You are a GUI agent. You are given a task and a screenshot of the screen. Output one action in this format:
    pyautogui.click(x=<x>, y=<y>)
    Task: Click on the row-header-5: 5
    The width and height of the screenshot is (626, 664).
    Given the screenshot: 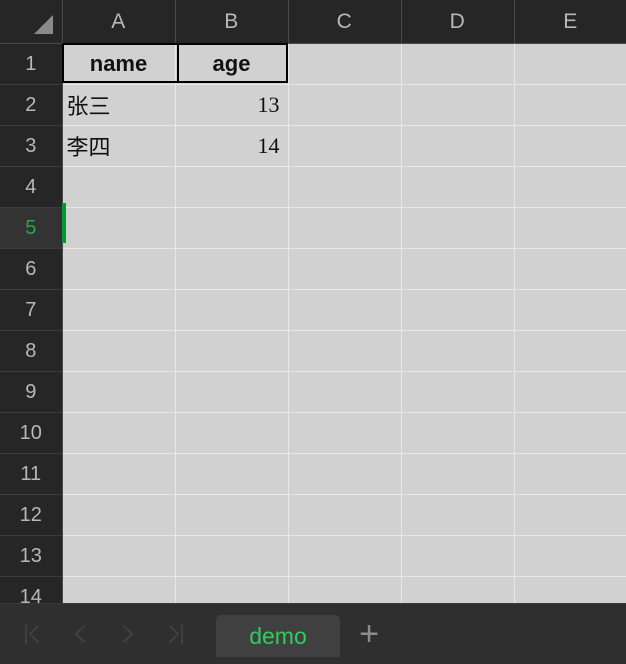 What is the action you would take?
    pyautogui.click(x=31, y=228)
    